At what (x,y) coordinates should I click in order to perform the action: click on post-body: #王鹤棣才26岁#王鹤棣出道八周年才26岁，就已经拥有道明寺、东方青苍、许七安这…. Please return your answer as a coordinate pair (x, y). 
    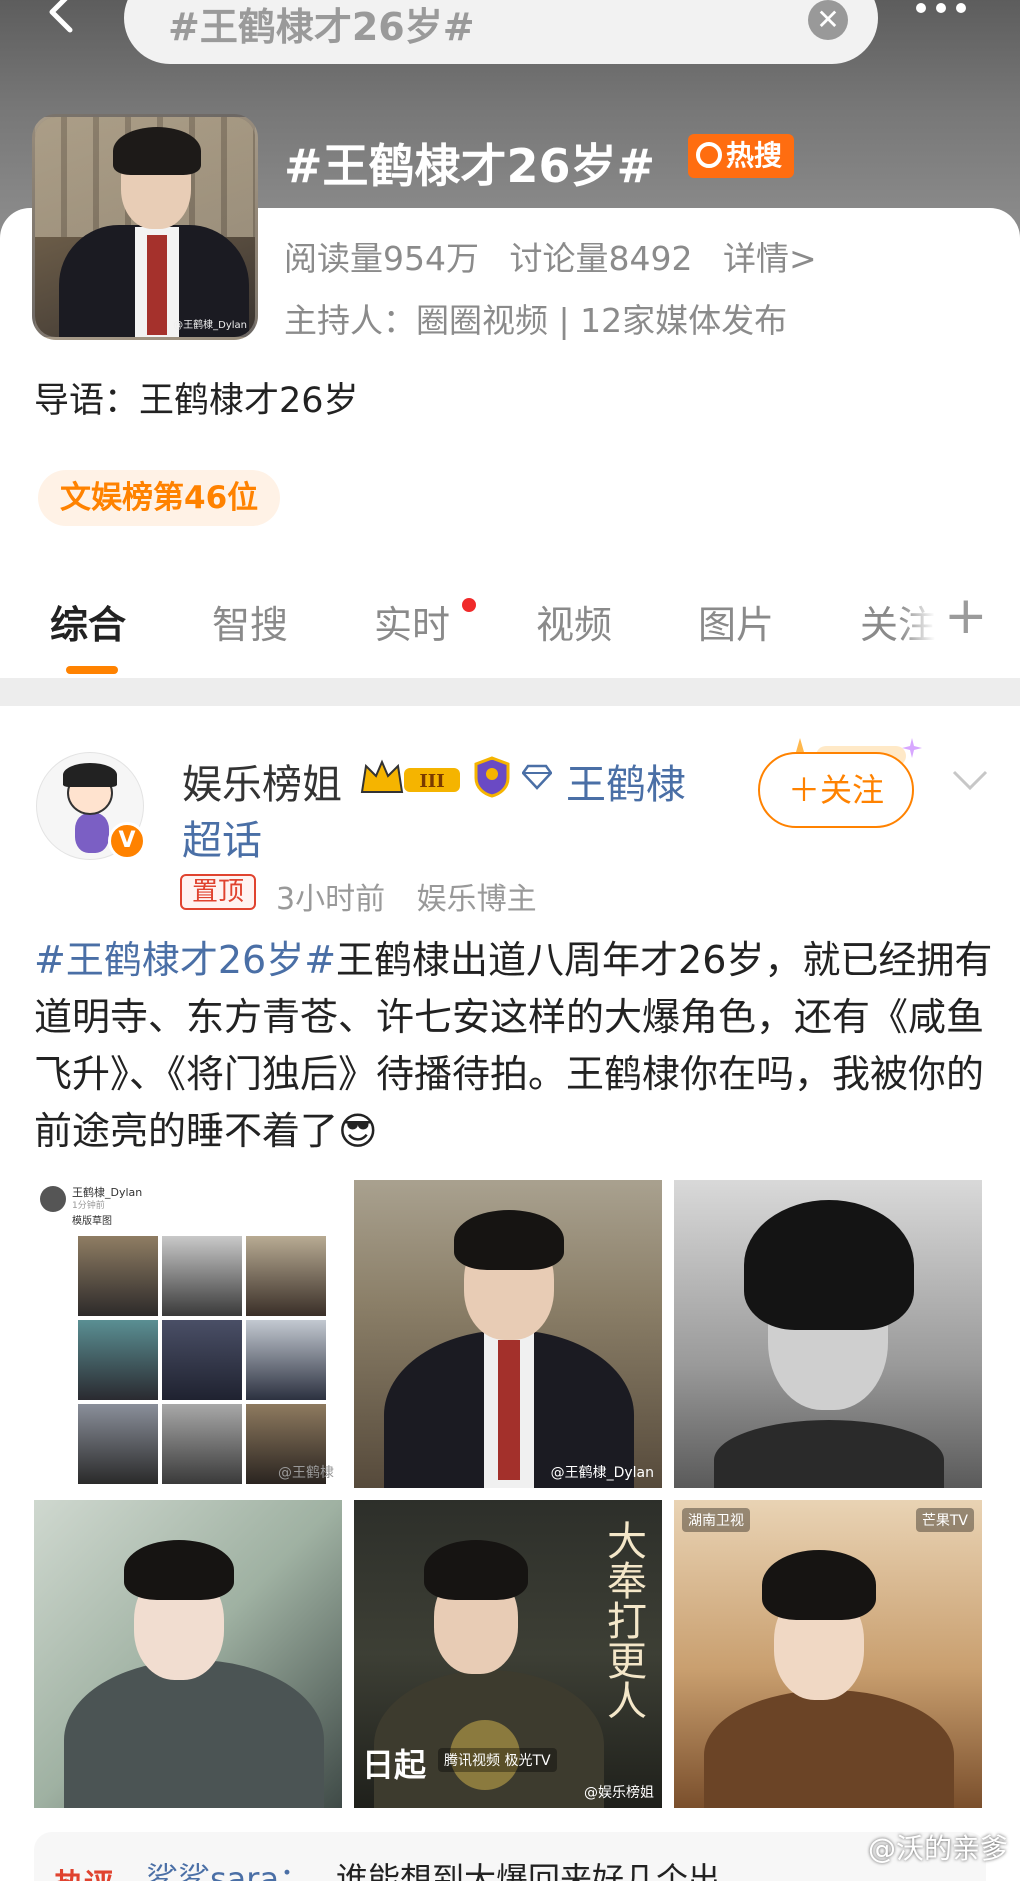
    Looking at the image, I should click on (514, 1046).